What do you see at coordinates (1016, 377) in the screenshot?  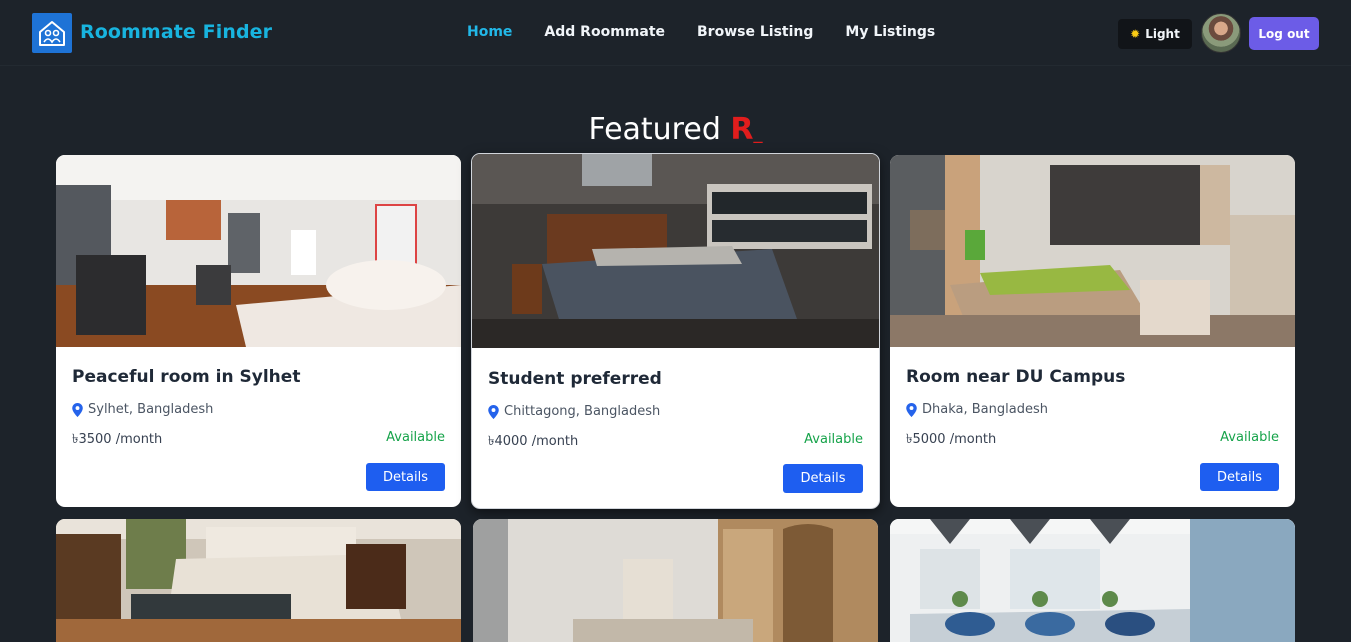 I see `listing-title: Room near DU Campus` at bounding box center [1016, 377].